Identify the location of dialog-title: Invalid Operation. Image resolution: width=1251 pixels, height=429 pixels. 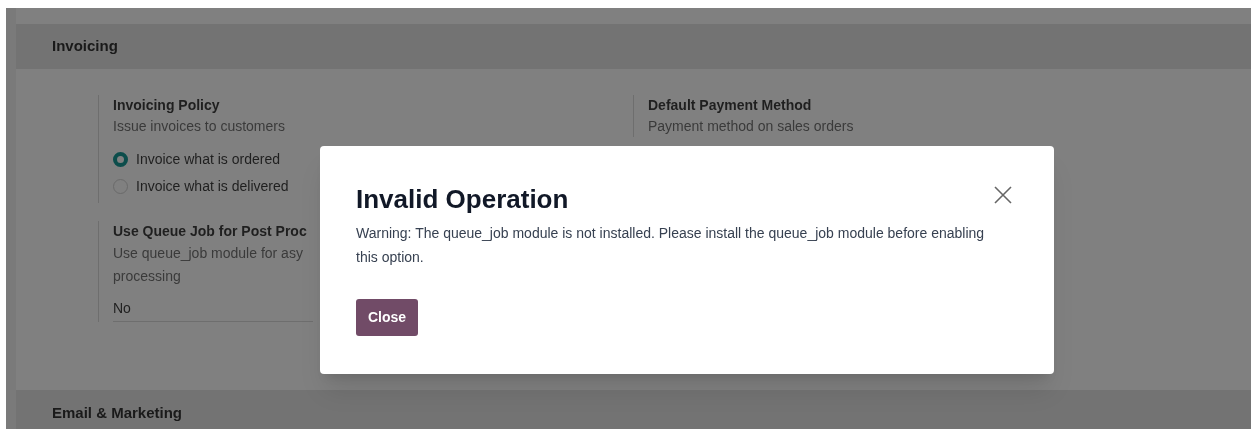
(462, 199).